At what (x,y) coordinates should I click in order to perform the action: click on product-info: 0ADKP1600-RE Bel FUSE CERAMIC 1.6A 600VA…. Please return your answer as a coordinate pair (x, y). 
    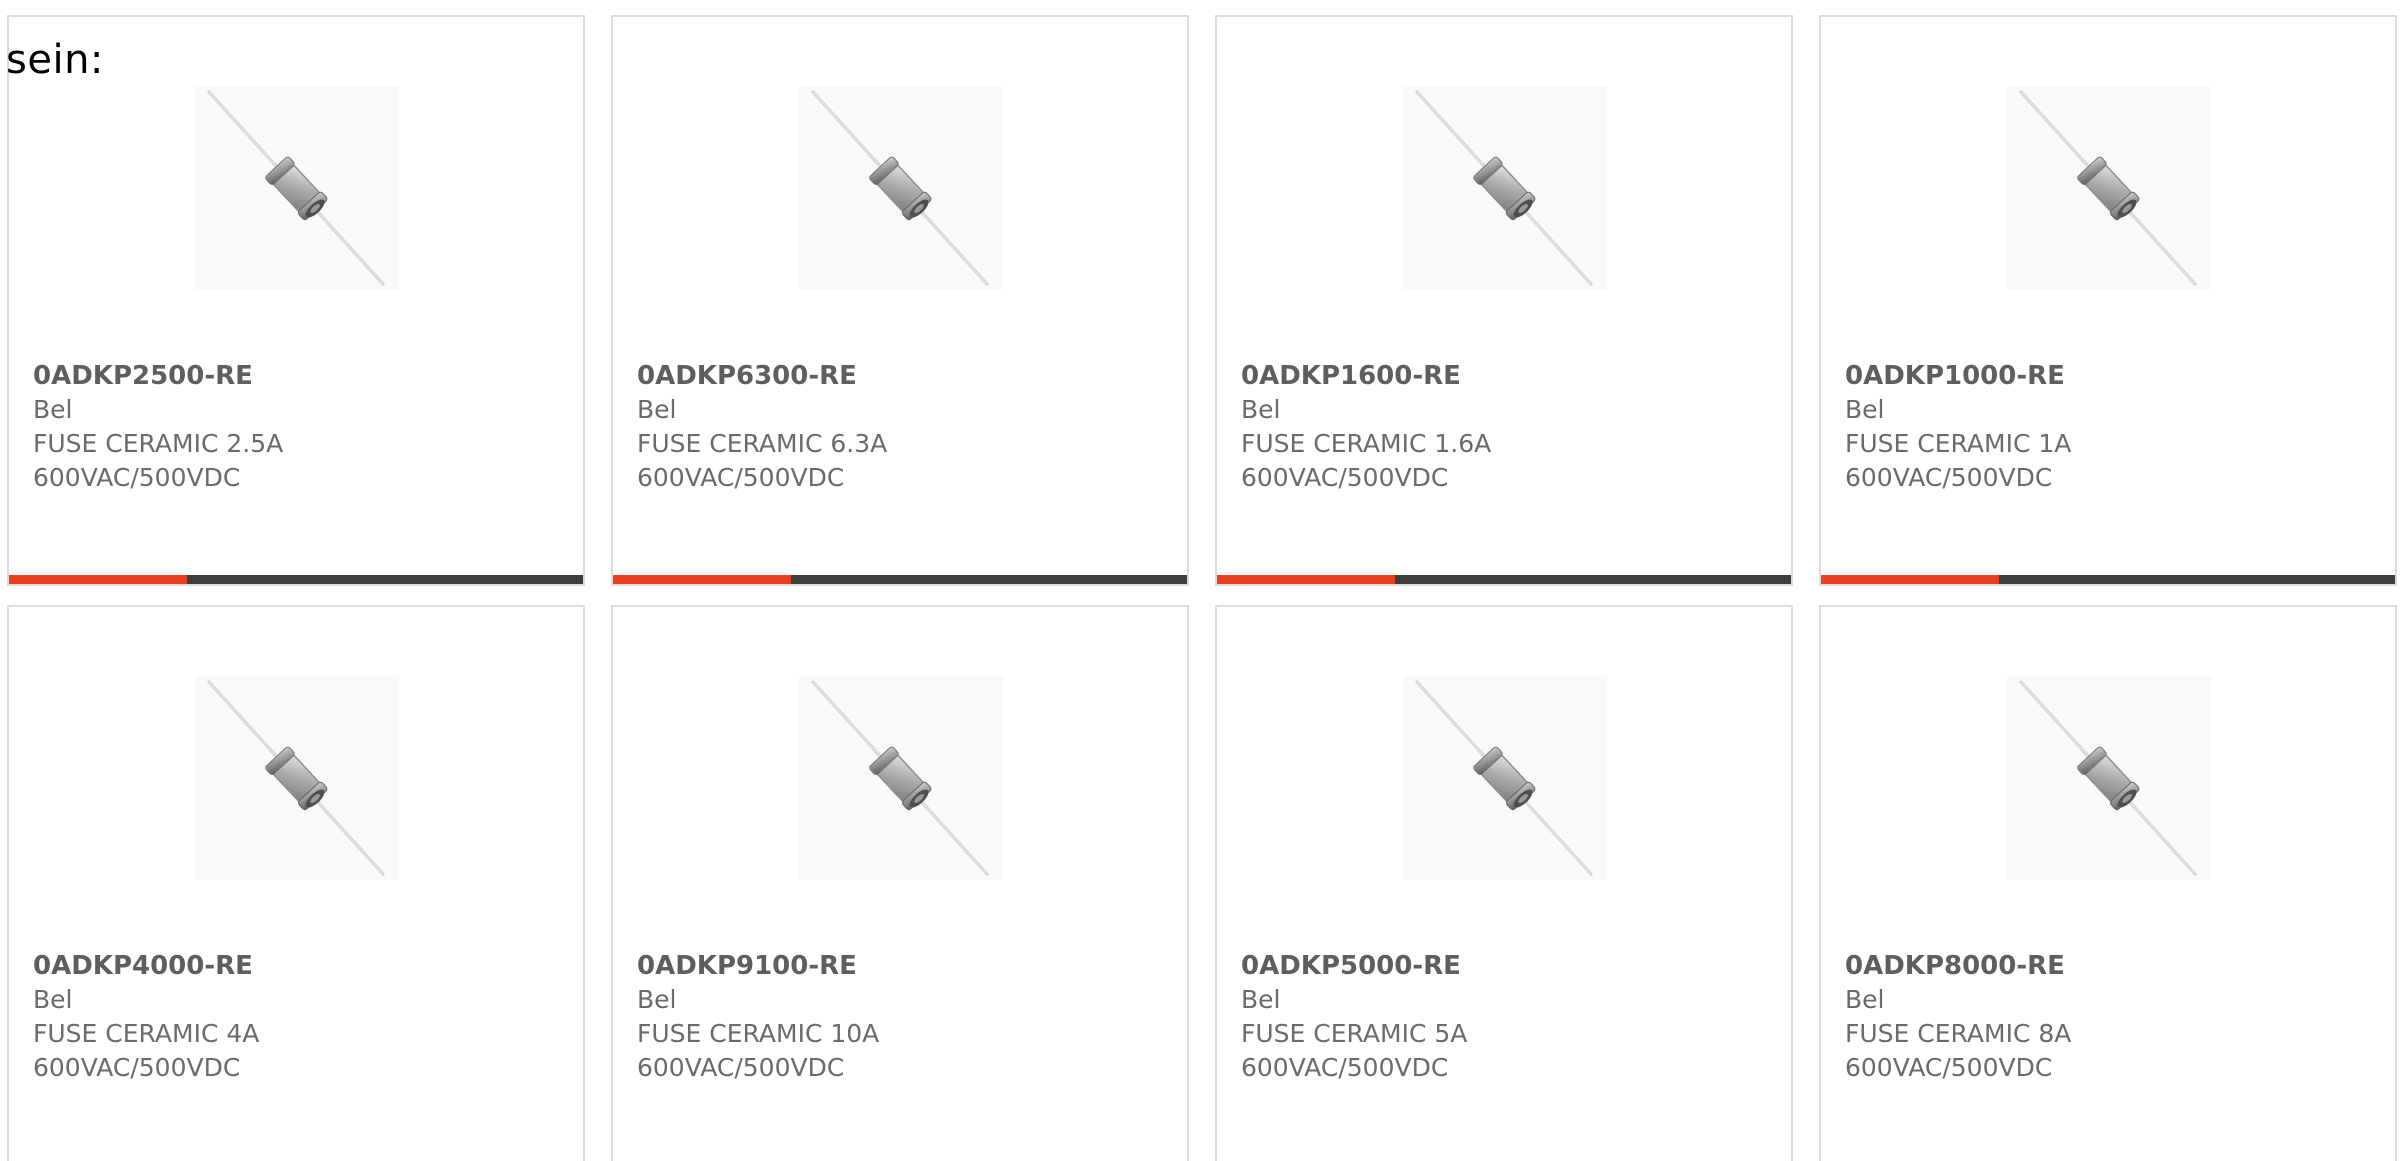
    Looking at the image, I should click on (1506, 427).